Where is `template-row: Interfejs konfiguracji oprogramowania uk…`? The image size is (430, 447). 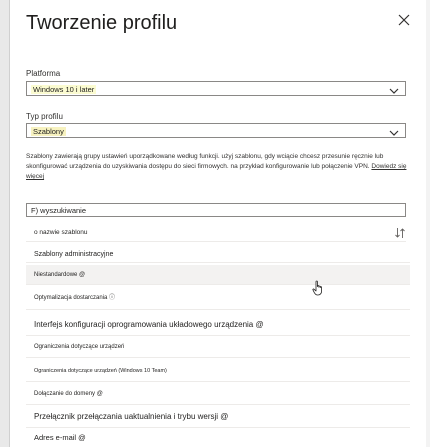 template-row: Interfejs konfiguracji oprogramowania uk… is located at coordinates (218, 325).